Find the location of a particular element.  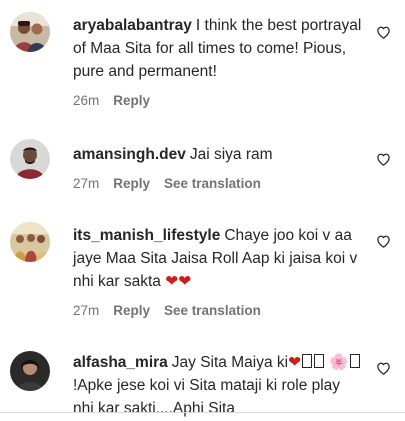

comment-body: amansingh.dev Jai siya ram is located at coordinates (219, 154).